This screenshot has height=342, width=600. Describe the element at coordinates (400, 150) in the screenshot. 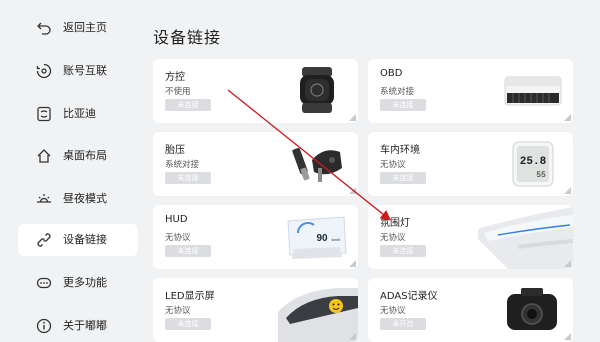

I see `device-name: 车内环境` at that location.